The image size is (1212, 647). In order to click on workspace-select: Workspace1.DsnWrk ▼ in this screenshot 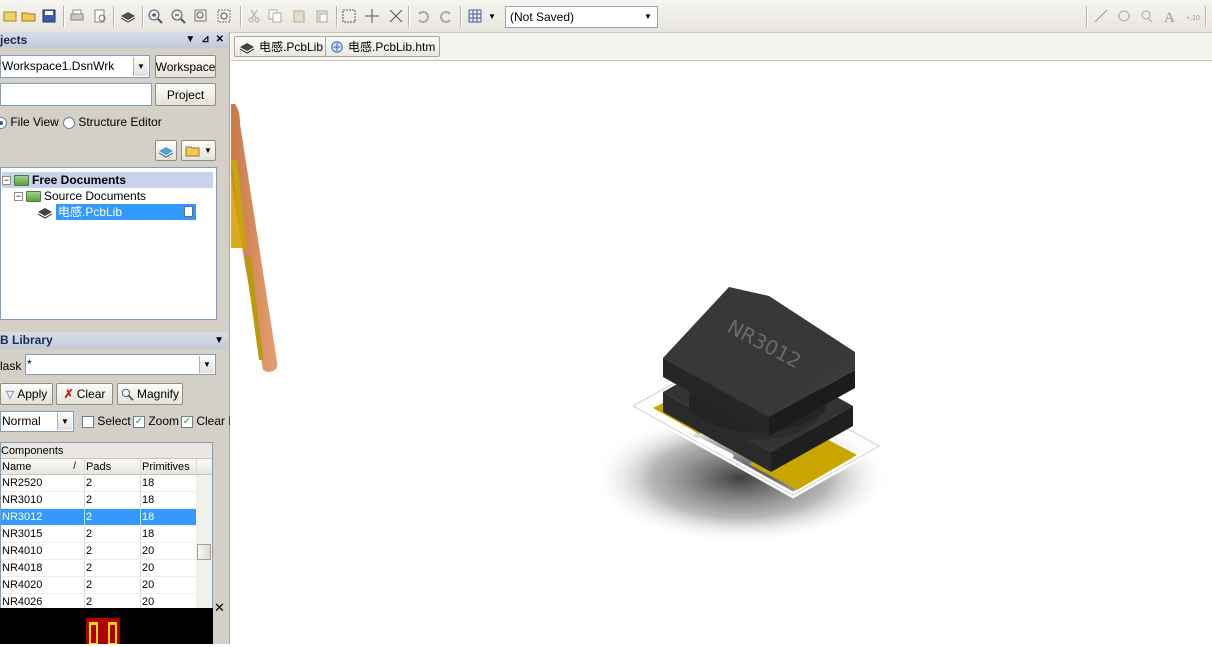, I will do `click(75, 66)`.